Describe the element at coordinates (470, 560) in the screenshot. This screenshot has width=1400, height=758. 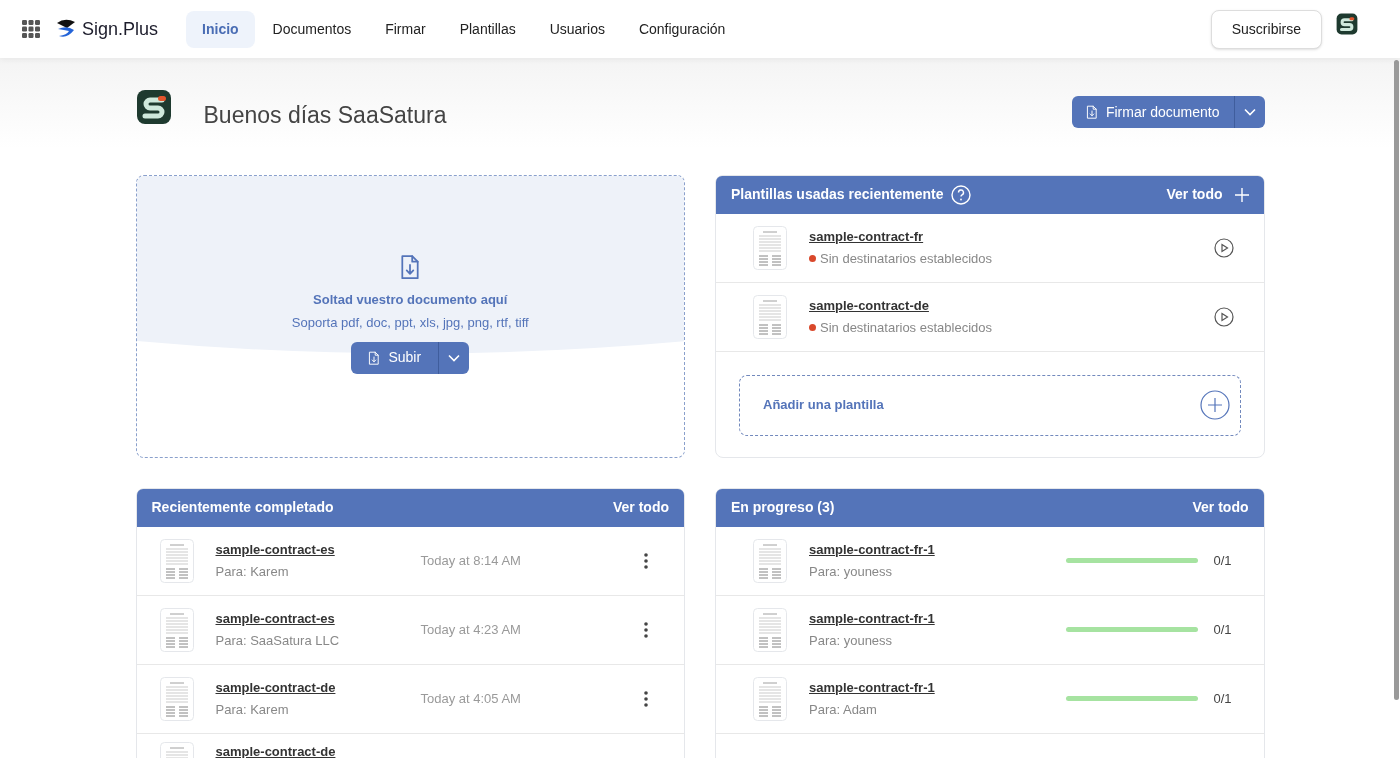
I see `completed-time: Today at 8:14 AM` at that location.